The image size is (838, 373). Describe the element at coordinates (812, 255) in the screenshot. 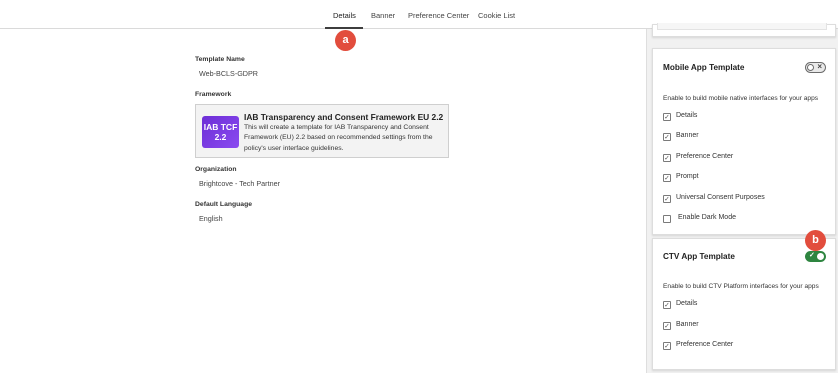

I see `checkmark-icon: ✓` at that location.